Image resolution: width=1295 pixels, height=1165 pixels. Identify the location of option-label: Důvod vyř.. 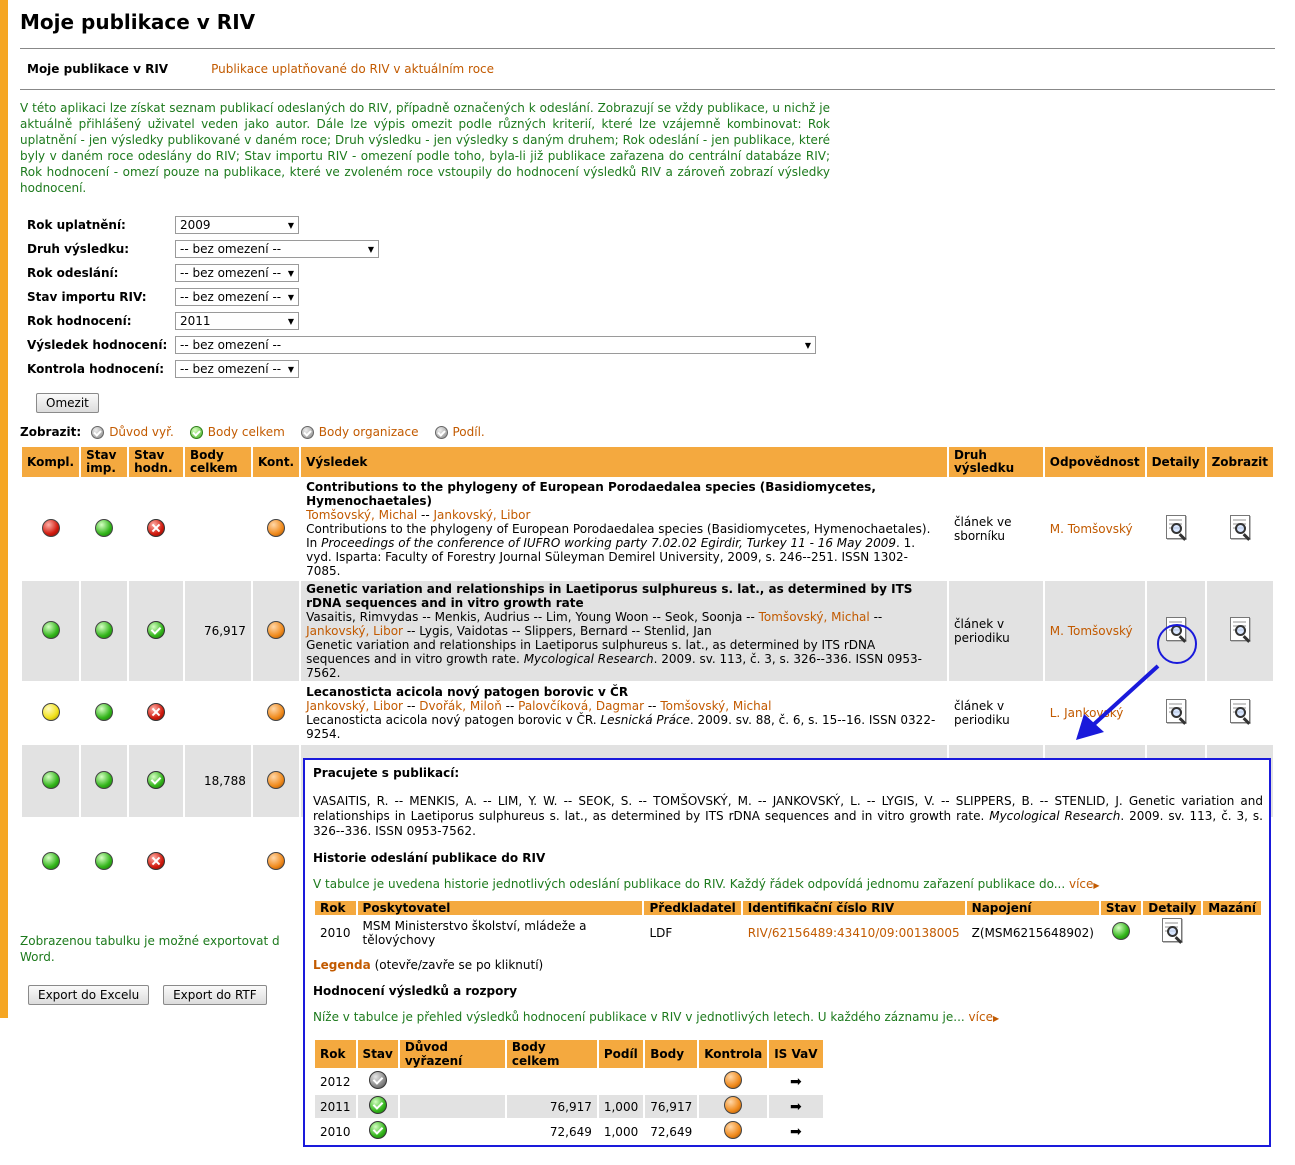
(141, 432).